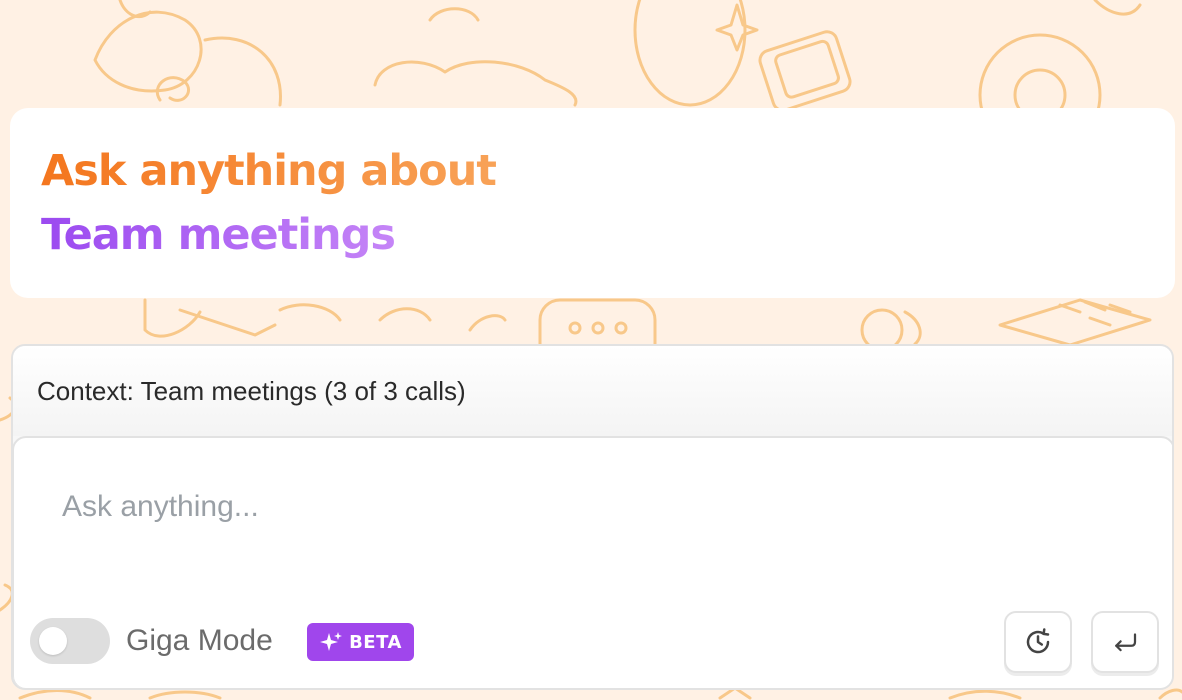  What do you see at coordinates (70, 641) in the screenshot?
I see `giga-mode-toggle` at bounding box center [70, 641].